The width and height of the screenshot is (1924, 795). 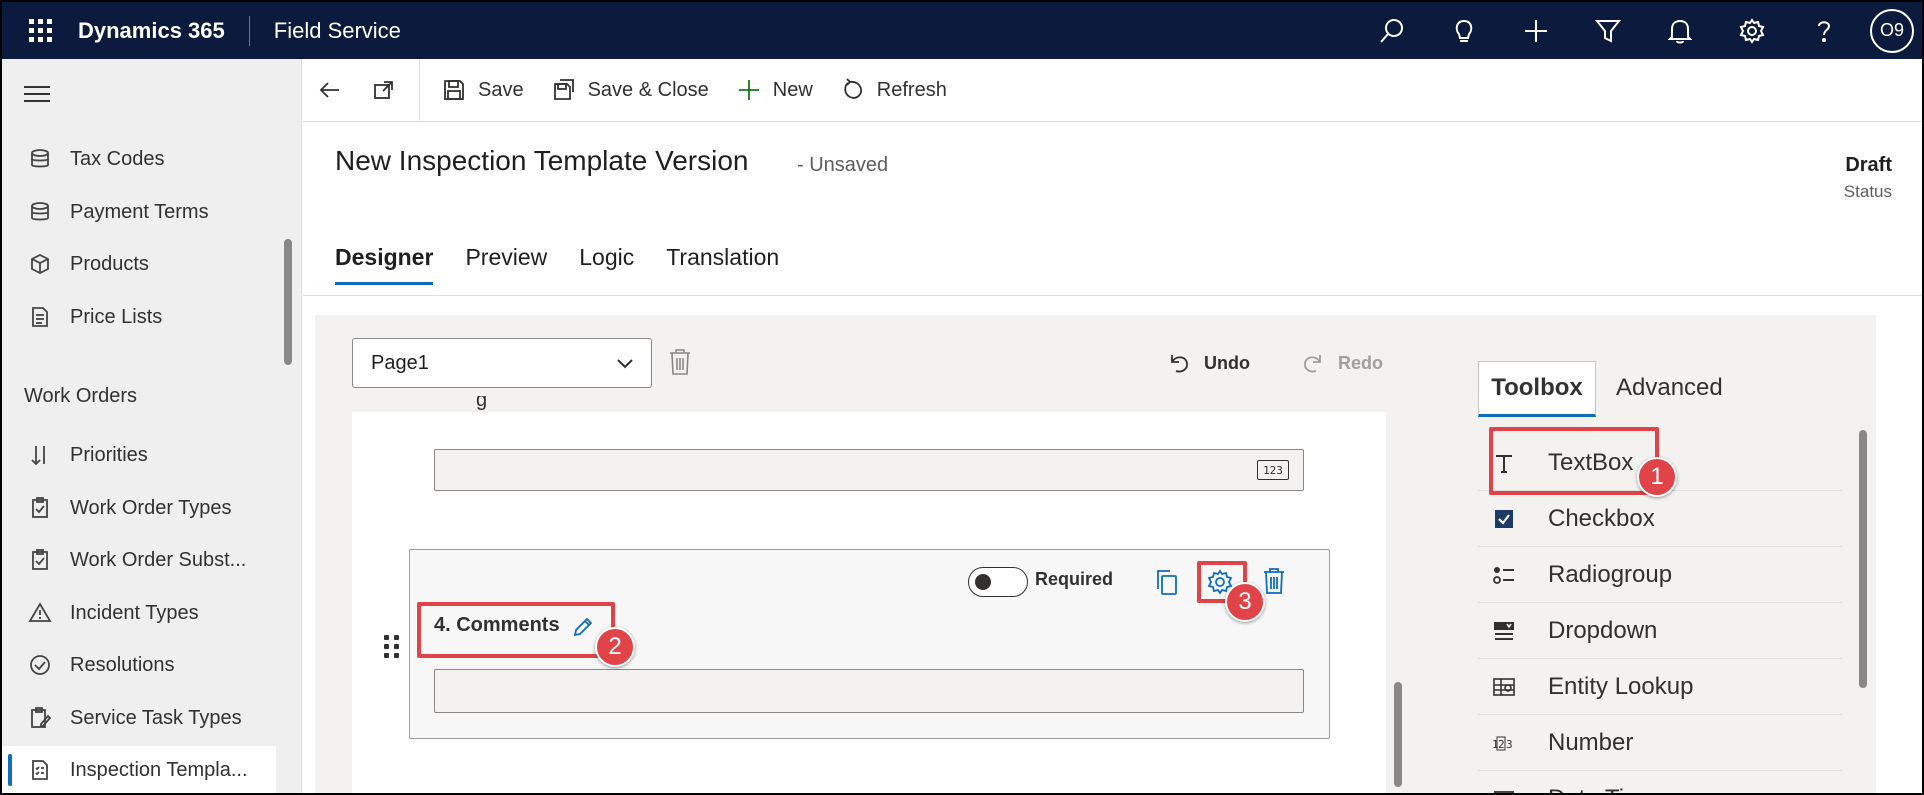 What do you see at coordinates (391, 646) in the screenshot?
I see `drag-handle-icon` at bounding box center [391, 646].